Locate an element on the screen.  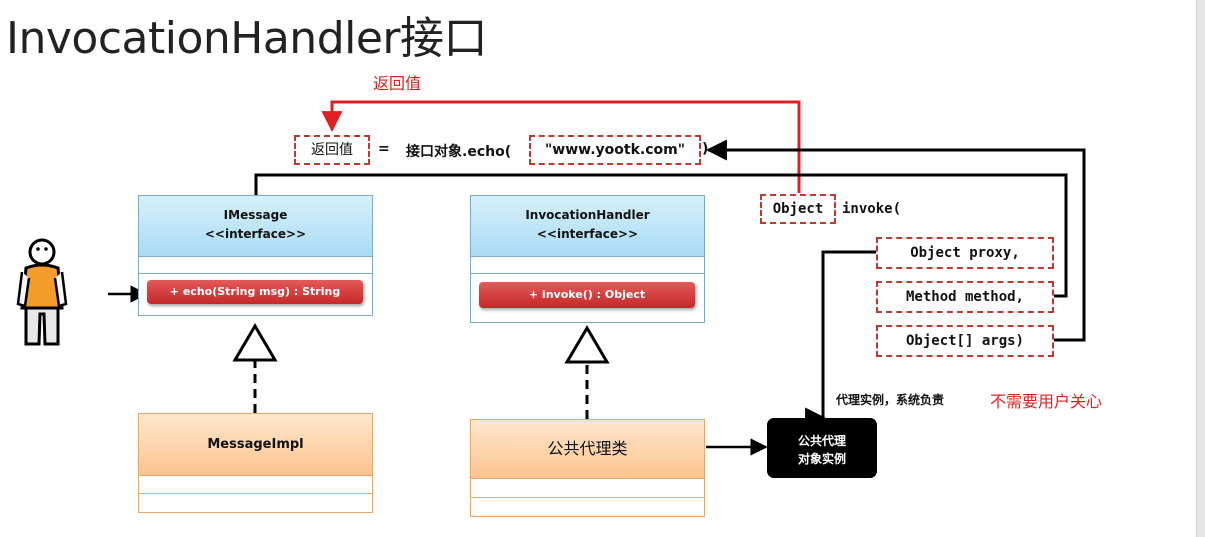
param-proxy-text: Object proxy, is located at coordinates (965, 253).